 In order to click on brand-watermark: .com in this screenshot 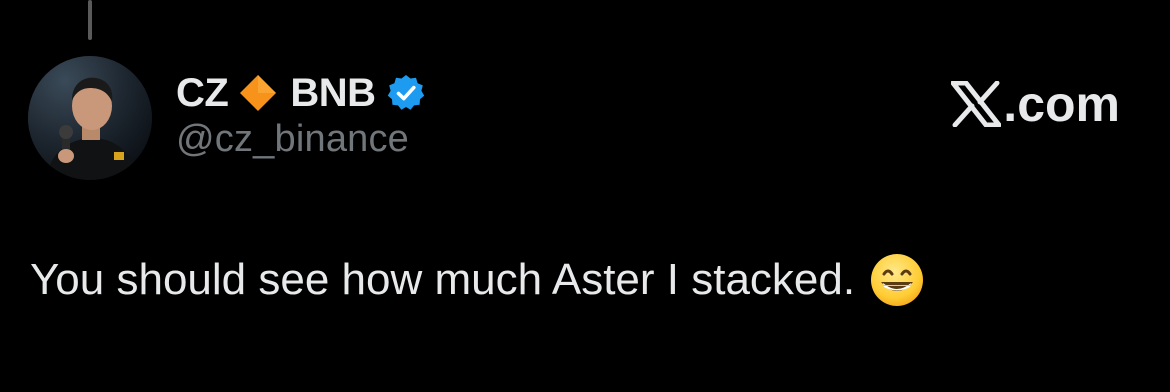, I will do `click(1035, 104)`.